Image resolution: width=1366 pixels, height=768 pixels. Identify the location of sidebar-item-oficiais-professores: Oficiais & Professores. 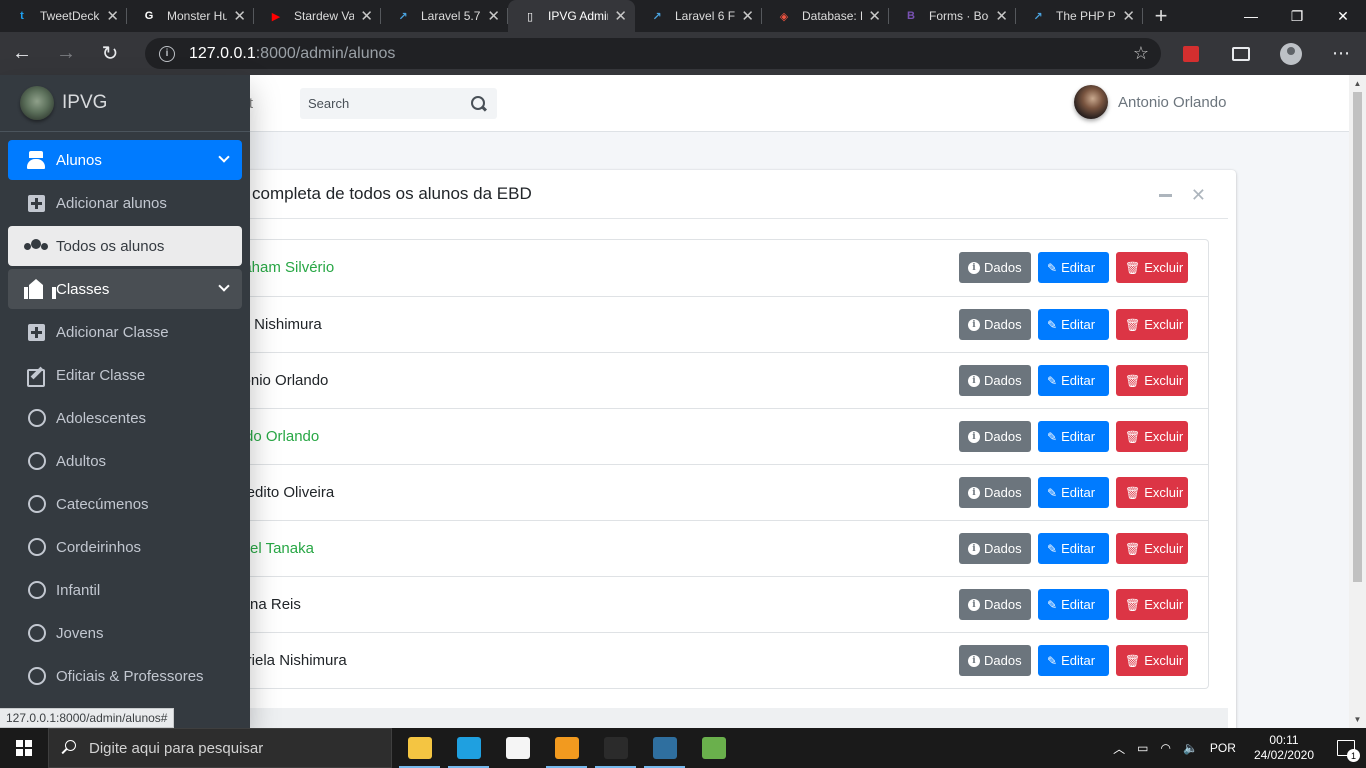
(125, 676).